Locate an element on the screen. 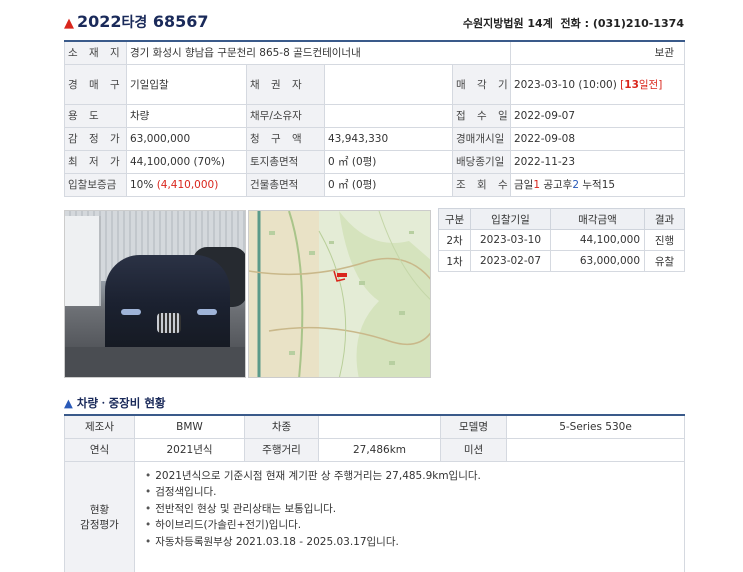  creditor-label: 채 권 자 is located at coordinates (285, 84).